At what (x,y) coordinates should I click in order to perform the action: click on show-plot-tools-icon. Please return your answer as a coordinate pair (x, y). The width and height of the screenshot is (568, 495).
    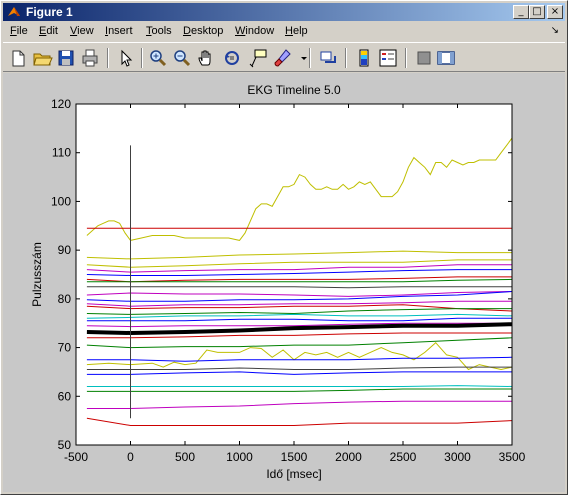
    Looking at the image, I should click on (446, 58).